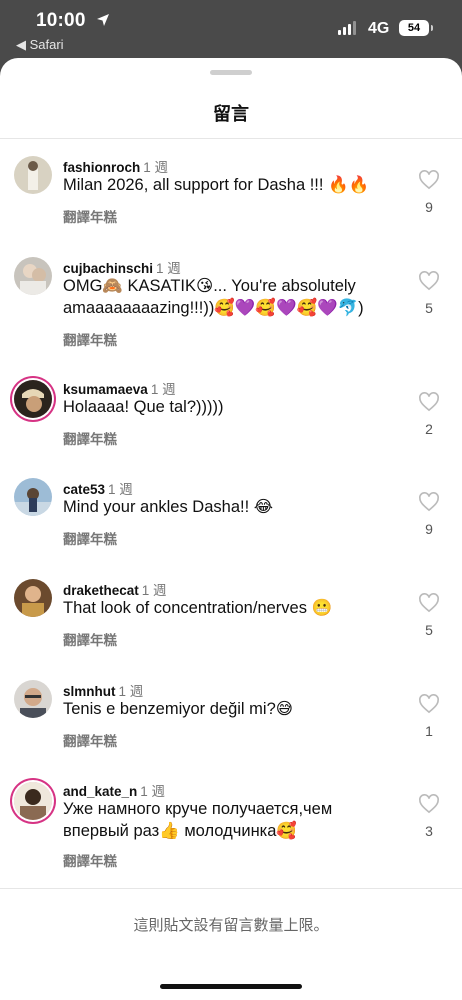 The height and width of the screenshot is (1000, 462). I want to click on location-arrow-icon, so click(103, 20).